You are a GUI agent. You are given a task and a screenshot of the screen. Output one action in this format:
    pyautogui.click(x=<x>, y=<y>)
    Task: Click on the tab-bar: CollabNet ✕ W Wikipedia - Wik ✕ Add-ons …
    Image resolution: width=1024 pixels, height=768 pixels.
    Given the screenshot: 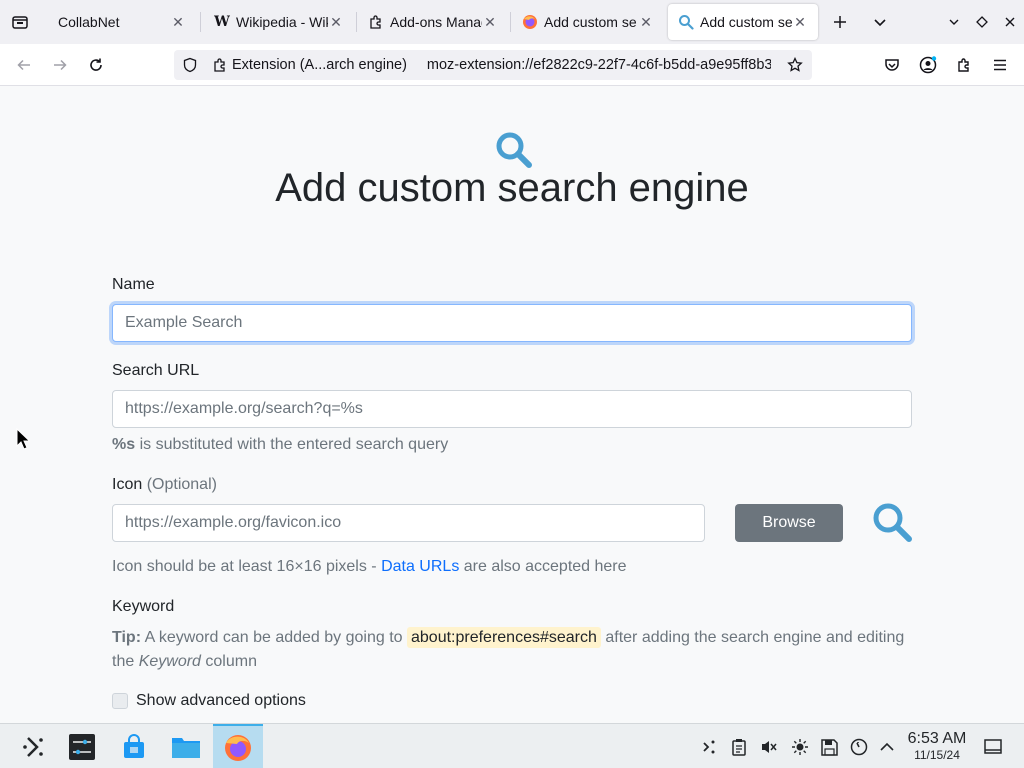 What is the action you would take?
    pyautogui.click(x=512, y=22)
    